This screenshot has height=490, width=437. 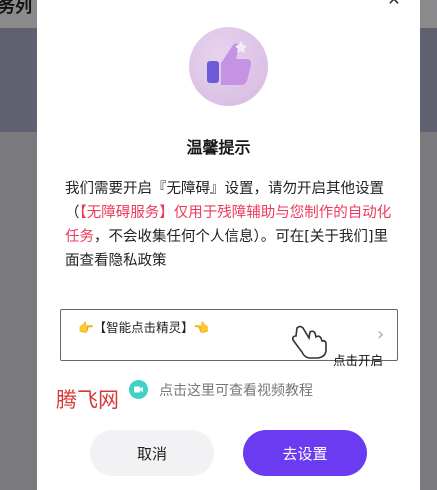 What do you see at coordinates (144, 327) in the screenshot?
I see `guide-label: 👉【智能点击精灵】👈` at bounding box center [144, 327].